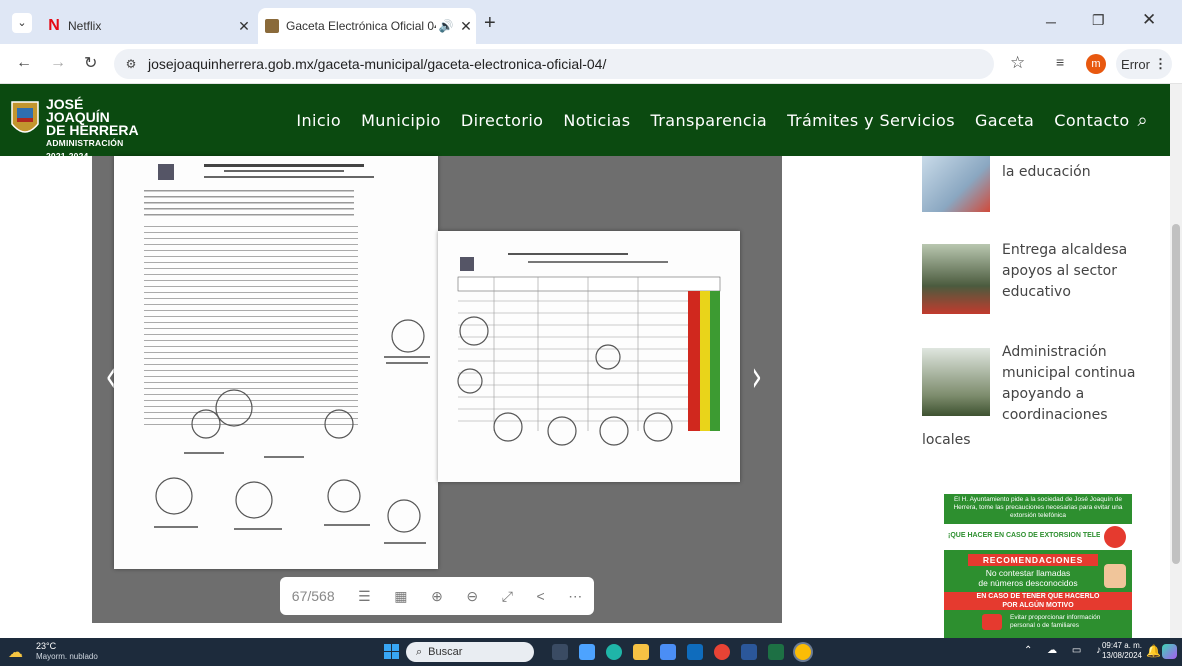  I want to click on viewer-controls: 67/568 ☰ ▦ ⊕ ⊖ ⤢ < ⋯, so click(437, 596).